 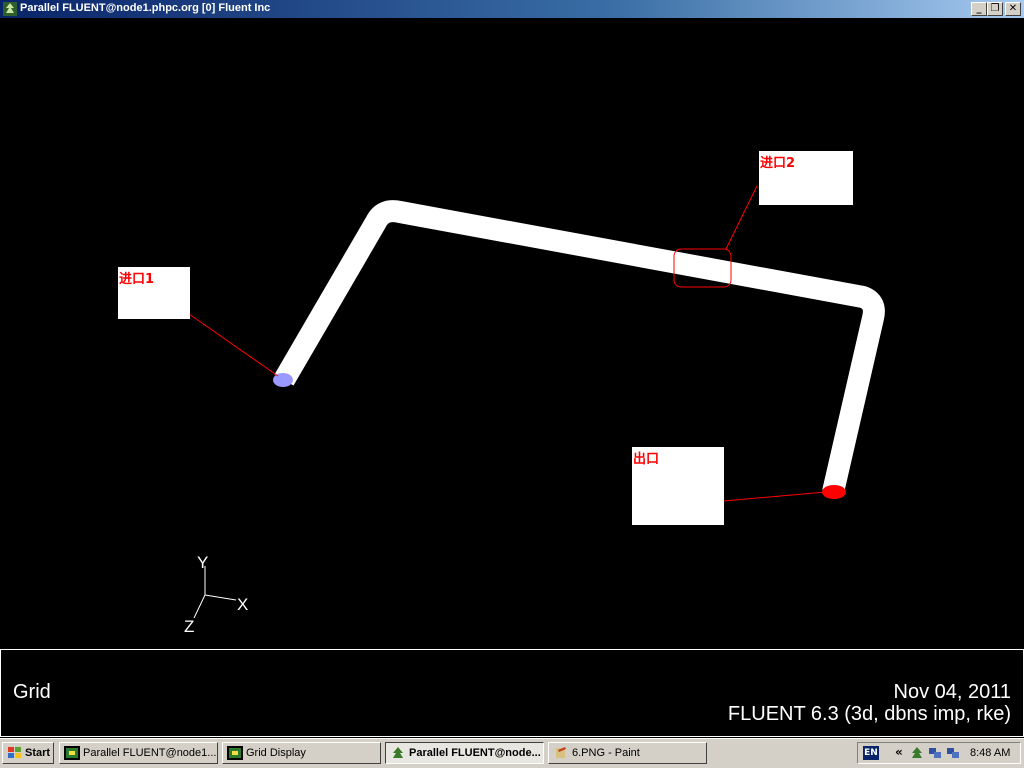 I want to click on z-axis-line, so click(x=199, y=606).